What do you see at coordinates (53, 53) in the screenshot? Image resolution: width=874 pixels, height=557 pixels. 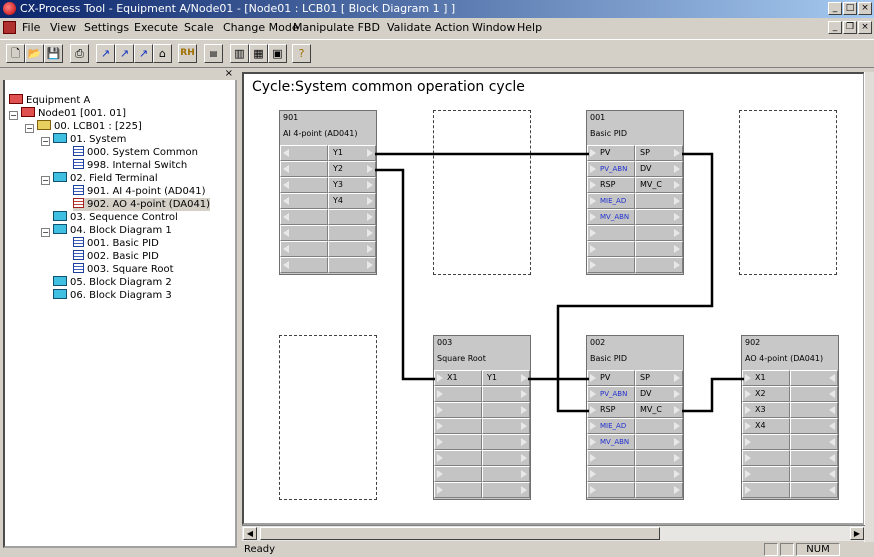 I see `save-icon: 💾` at bounding box center [53, 53].